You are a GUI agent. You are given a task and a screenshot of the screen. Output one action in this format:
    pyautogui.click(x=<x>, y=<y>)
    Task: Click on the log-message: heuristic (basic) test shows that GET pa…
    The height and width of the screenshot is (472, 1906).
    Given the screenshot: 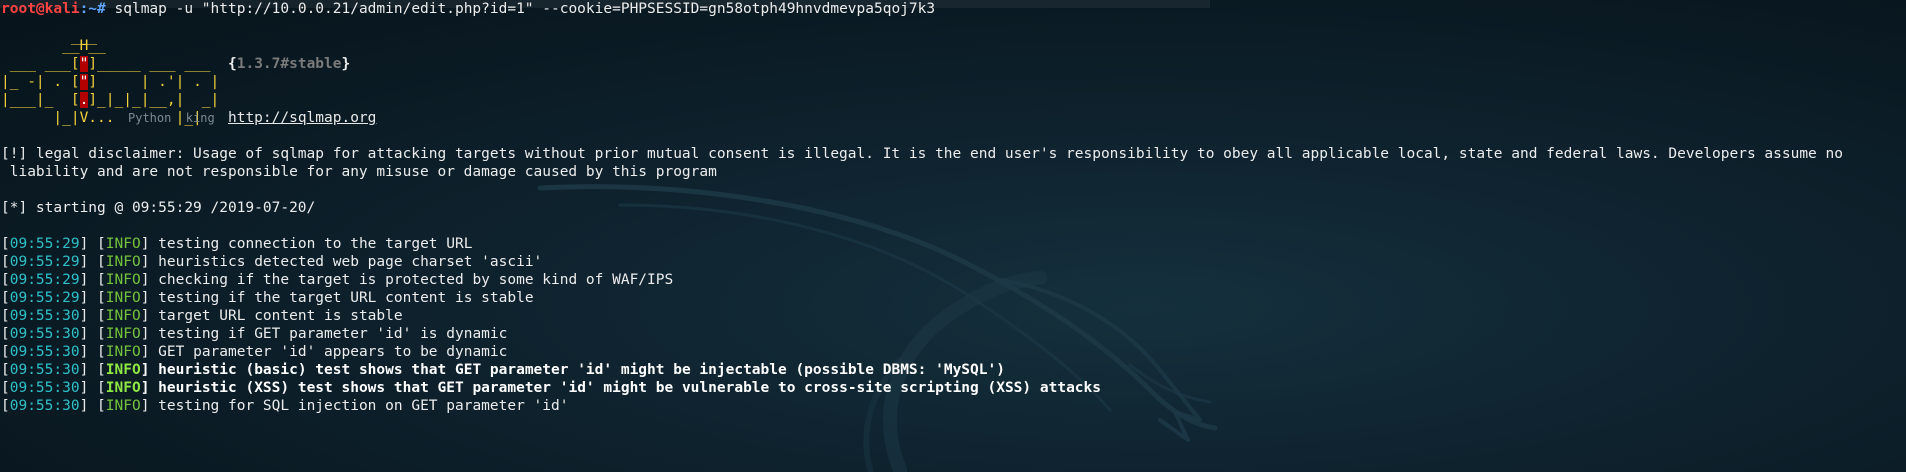 What is the action you would take?
    pyautogui.click(x=581, y=370)
    